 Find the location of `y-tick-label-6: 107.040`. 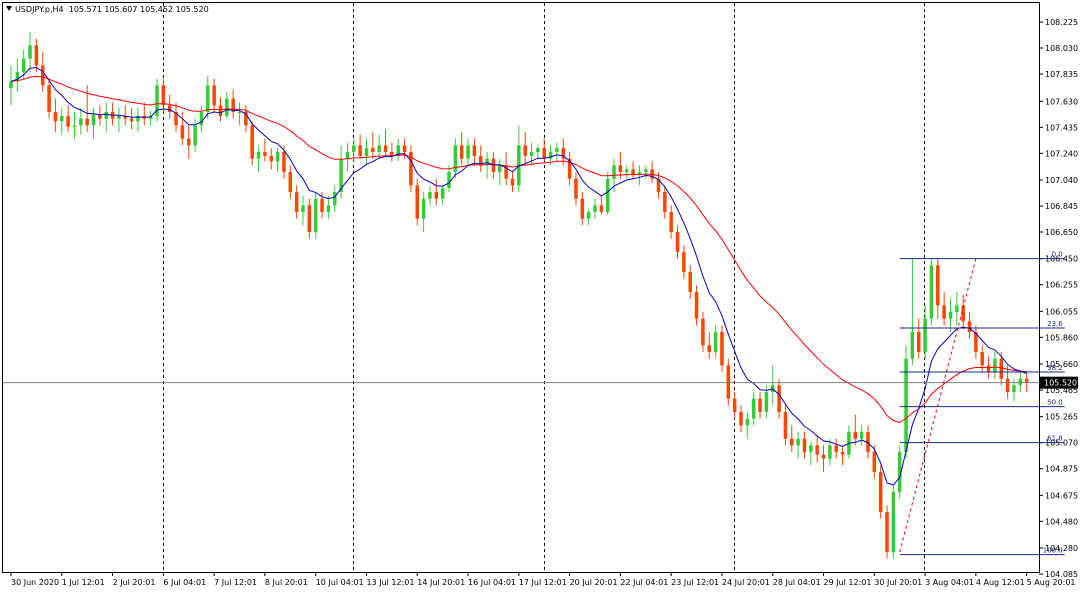

y-tick-label-6: 107.040 is located at coordinates (1061, 180).